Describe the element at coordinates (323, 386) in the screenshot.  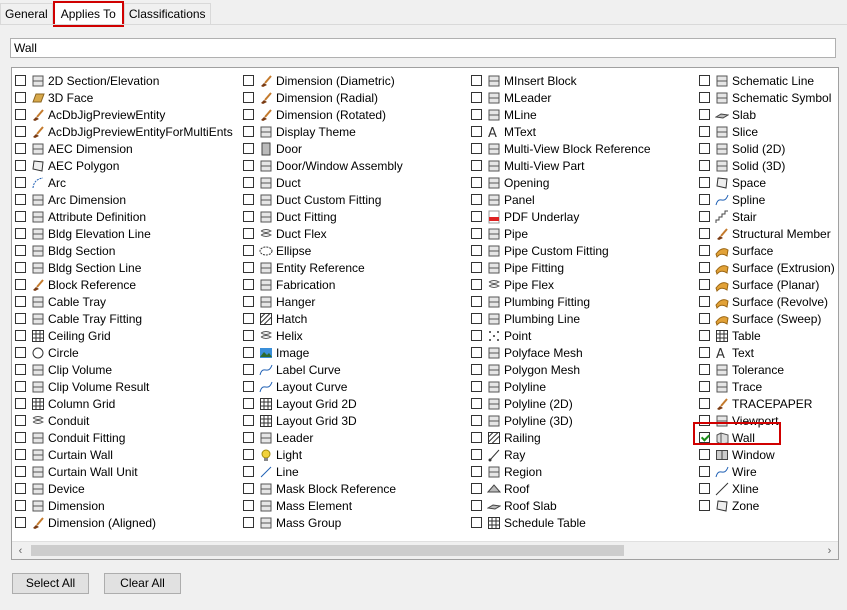
I see `list-item-layout-curve: Layout Curve` at that location.